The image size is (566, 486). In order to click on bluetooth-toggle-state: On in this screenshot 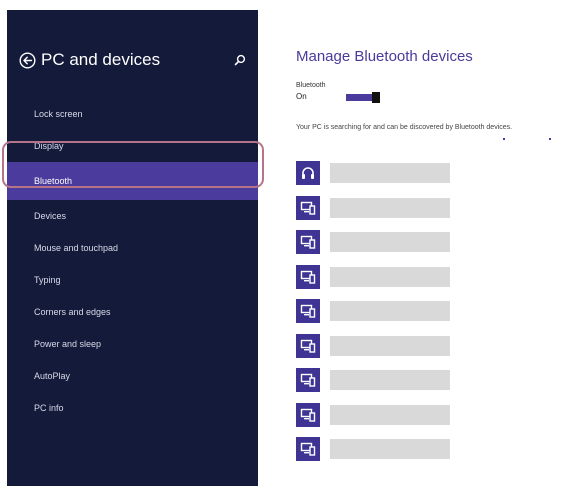, I will do `click(301, 96)`.